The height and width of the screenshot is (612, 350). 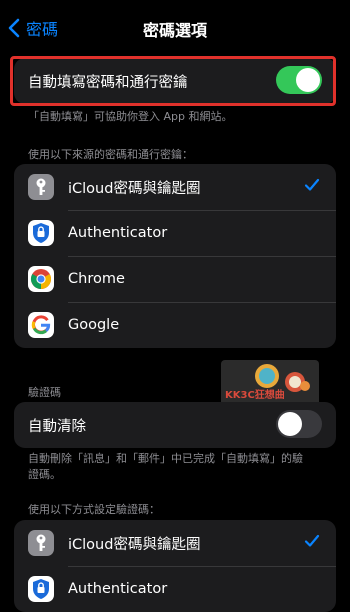 I want to click on setup-source-label: Authenticator, so click(x=118, y=589).